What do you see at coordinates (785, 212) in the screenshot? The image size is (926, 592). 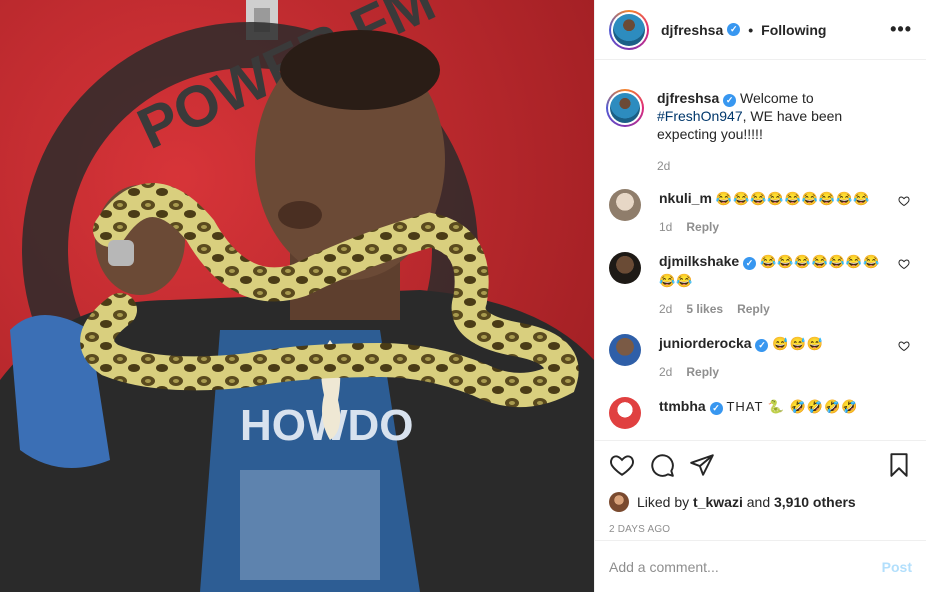 I see `comment-body: nkuli_m 😂😂😂😂😂😂😂😂😂 1d Reply` at bounding box center [785, 212].